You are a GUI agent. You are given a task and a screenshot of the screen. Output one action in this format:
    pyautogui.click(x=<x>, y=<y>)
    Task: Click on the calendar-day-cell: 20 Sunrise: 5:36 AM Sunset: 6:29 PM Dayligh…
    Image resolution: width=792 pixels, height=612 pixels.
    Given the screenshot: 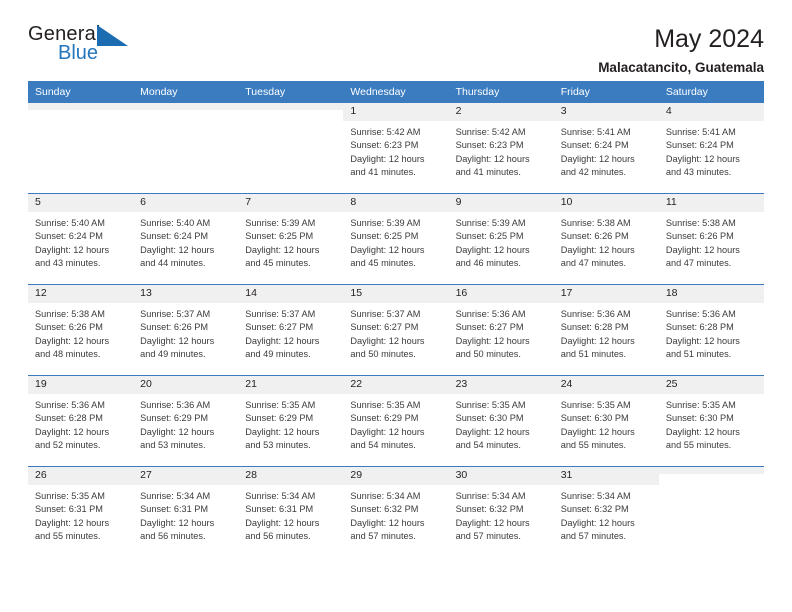 What is the action you would take?
    pyautogui.click(x=186, y=421)
    